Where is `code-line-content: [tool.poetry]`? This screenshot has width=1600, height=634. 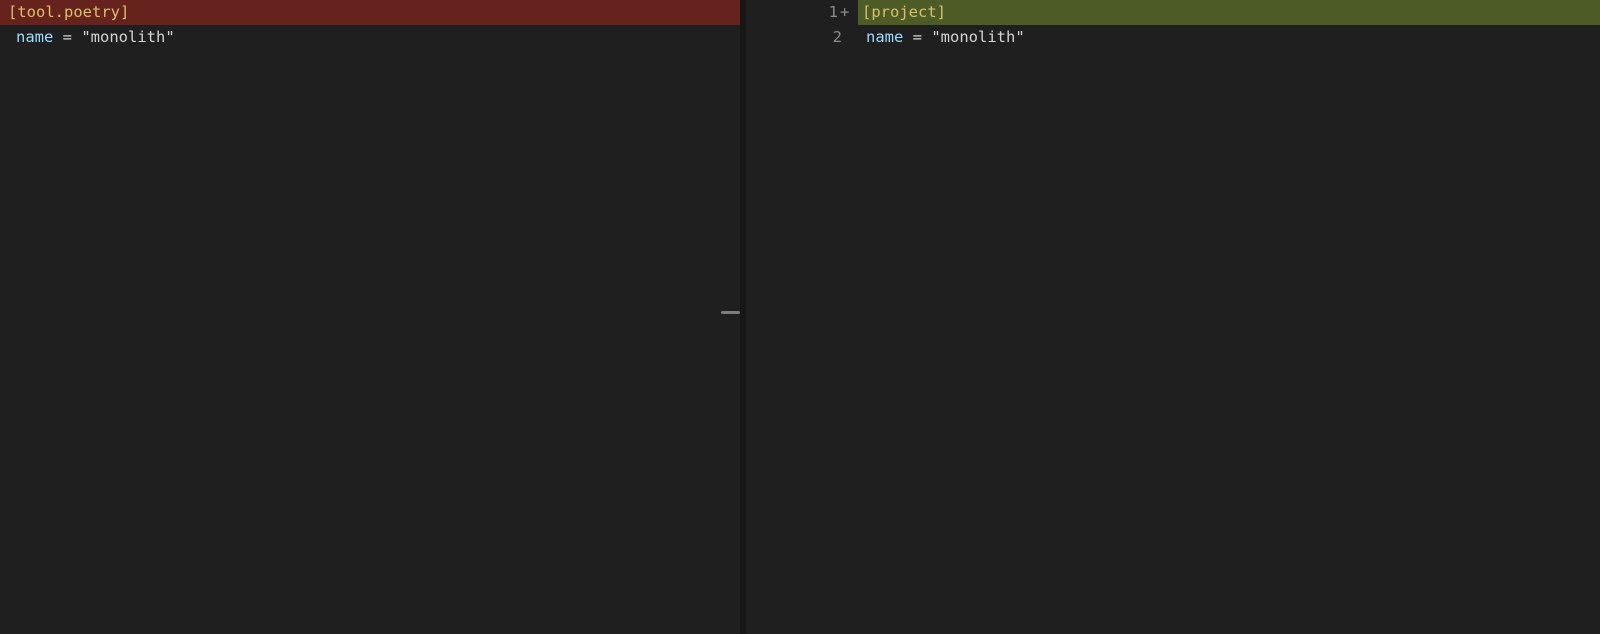 code-line-content: [tool.poetry] is located at coordinates (370, 12).